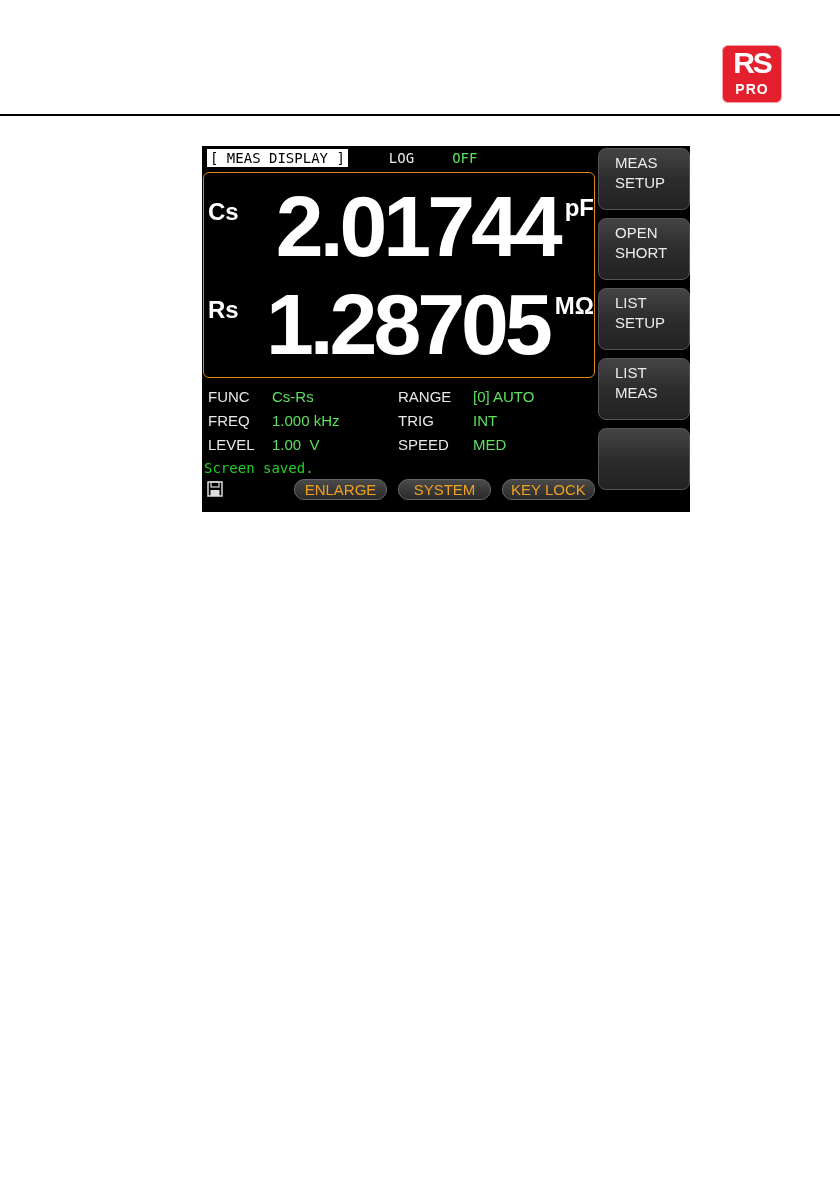  Describe the element at coordinates (465, 158) in the screenshot. I see `log-value: OFF` at that location.